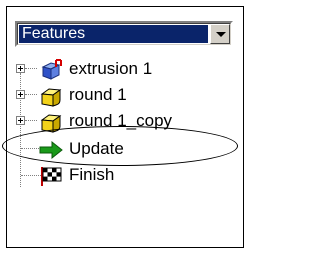 The image size is (320, 254). I want to click on tree-item-extrusion-1: extrusion 1, so click(122, 70).